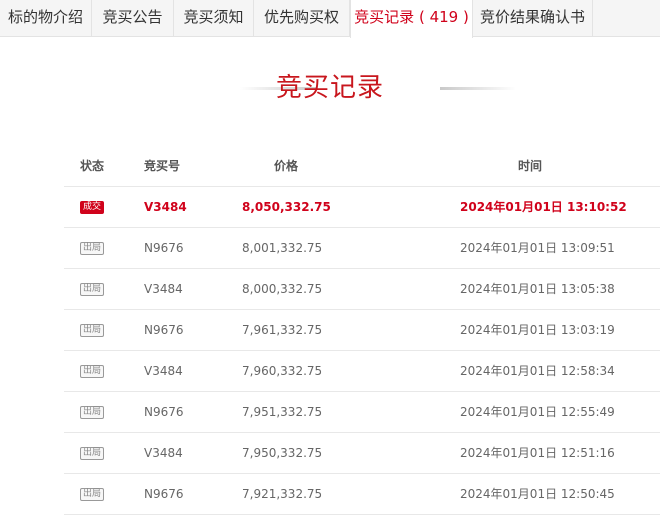 The image size is (660, 519). I want to click on title-divider-right, so click(478, 88).